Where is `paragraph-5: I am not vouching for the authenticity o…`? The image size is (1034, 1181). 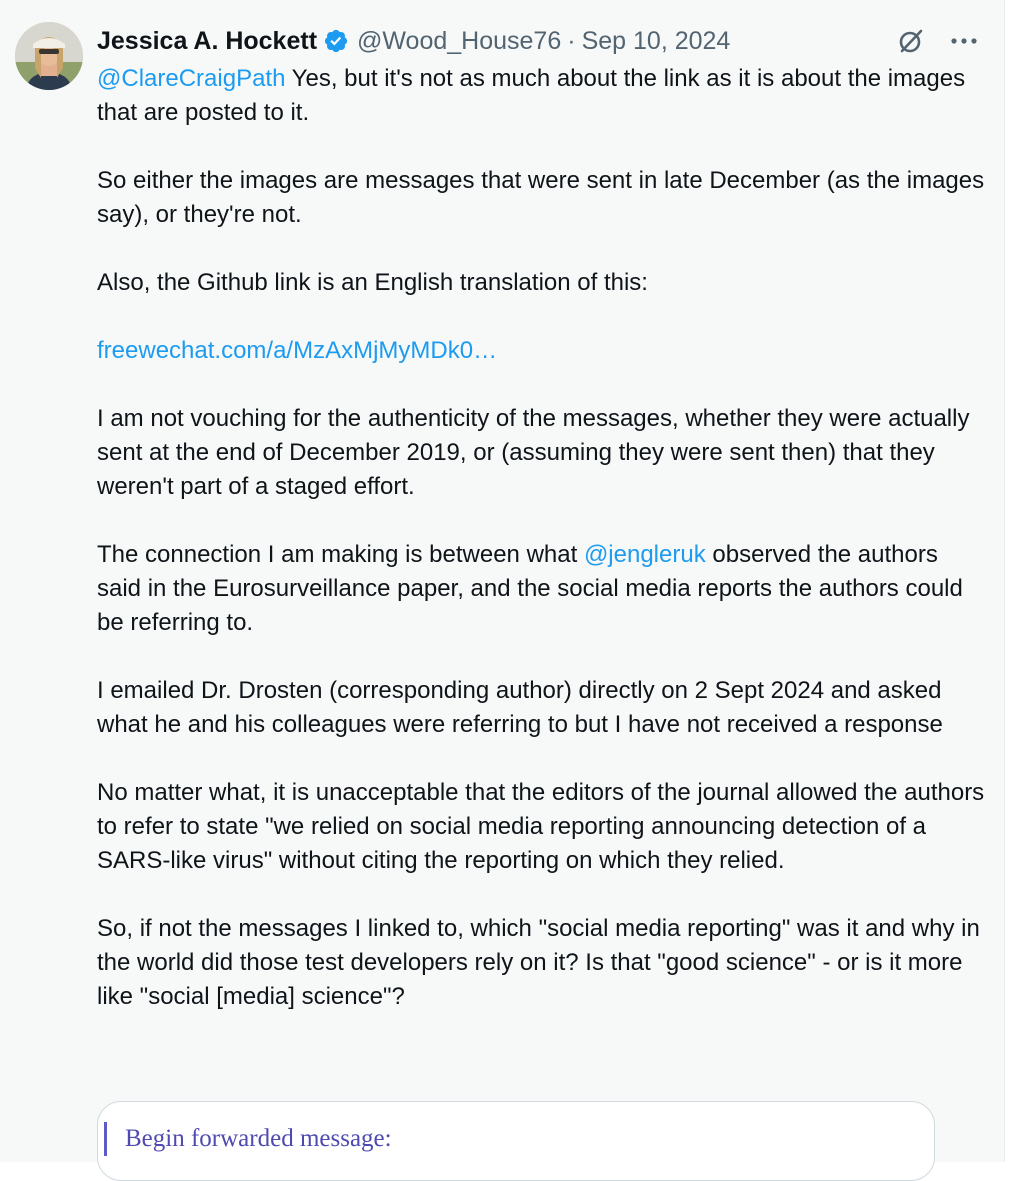 paragraph-5: I am not vouching for the authenticity o… is located at coordinates (533, 452).